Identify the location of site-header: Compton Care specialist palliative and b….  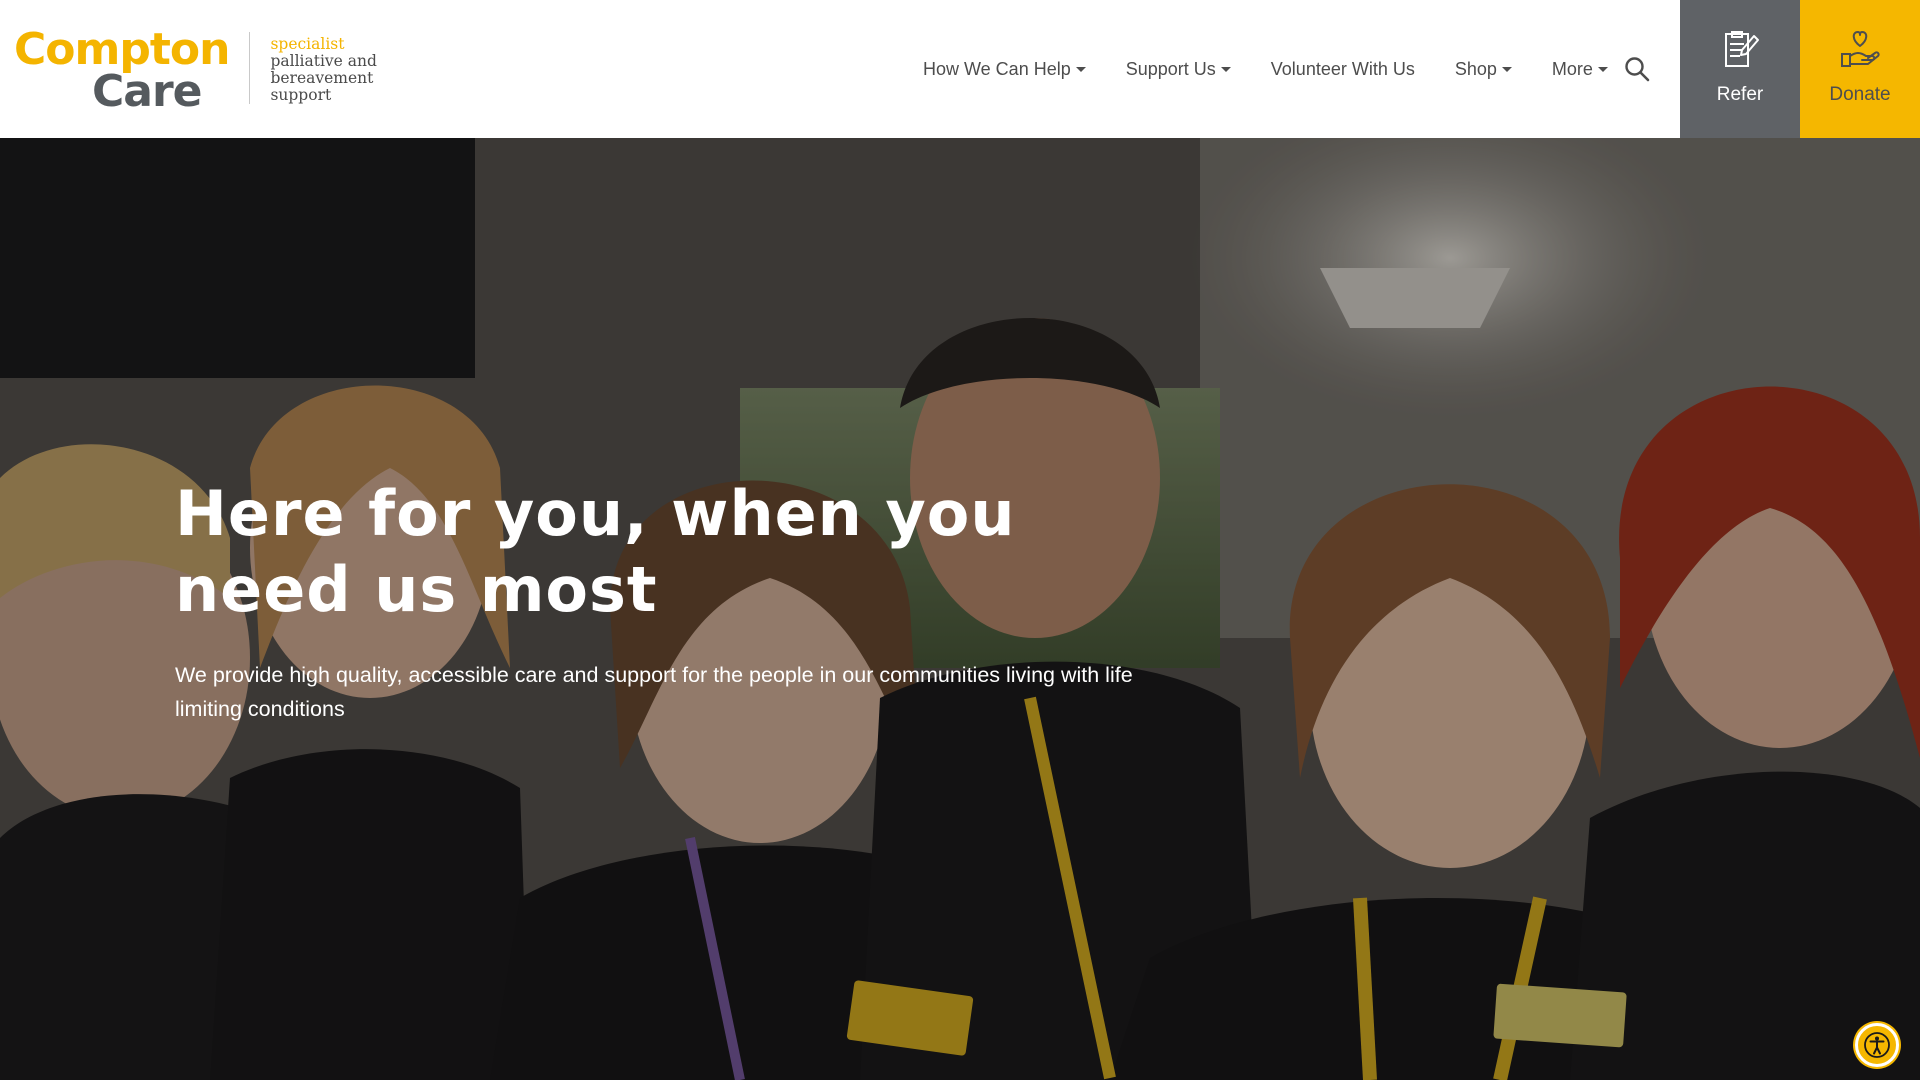
(960, 69).